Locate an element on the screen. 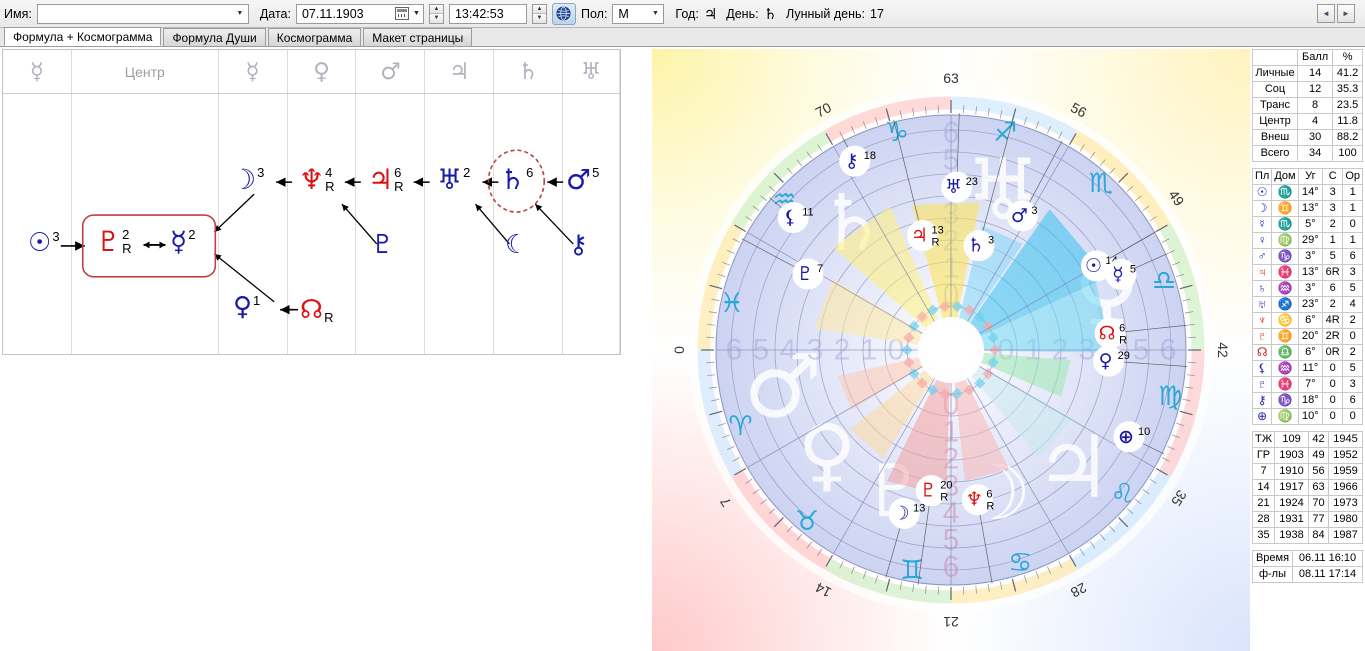 The image size is (1365, 651). next-button: ► is located at coordinates (1346, 13).